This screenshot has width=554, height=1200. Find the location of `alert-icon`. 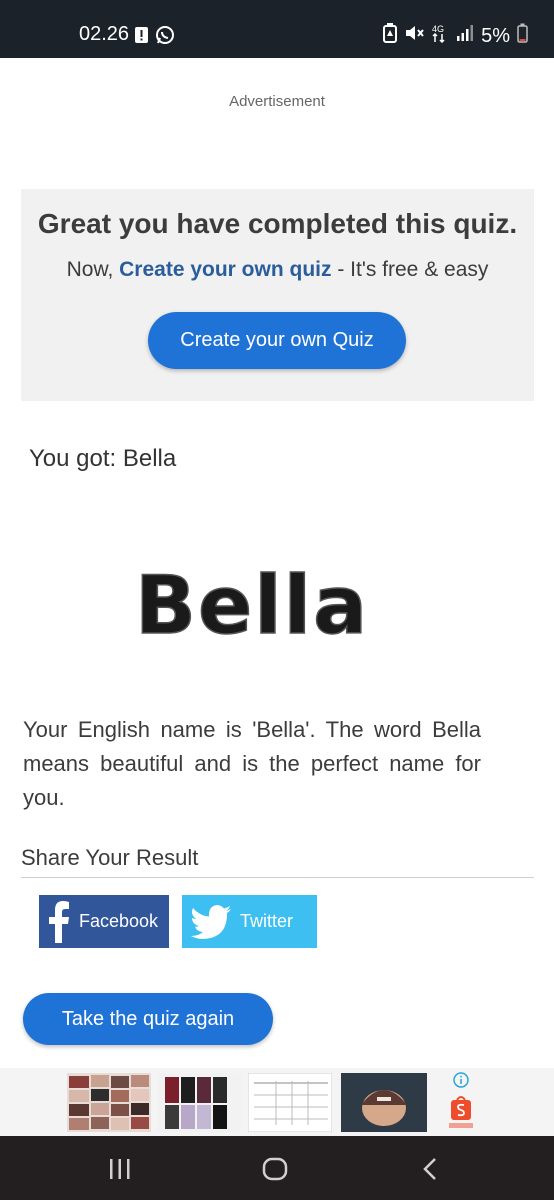

alert-icon is located at coordinates (141, 37).